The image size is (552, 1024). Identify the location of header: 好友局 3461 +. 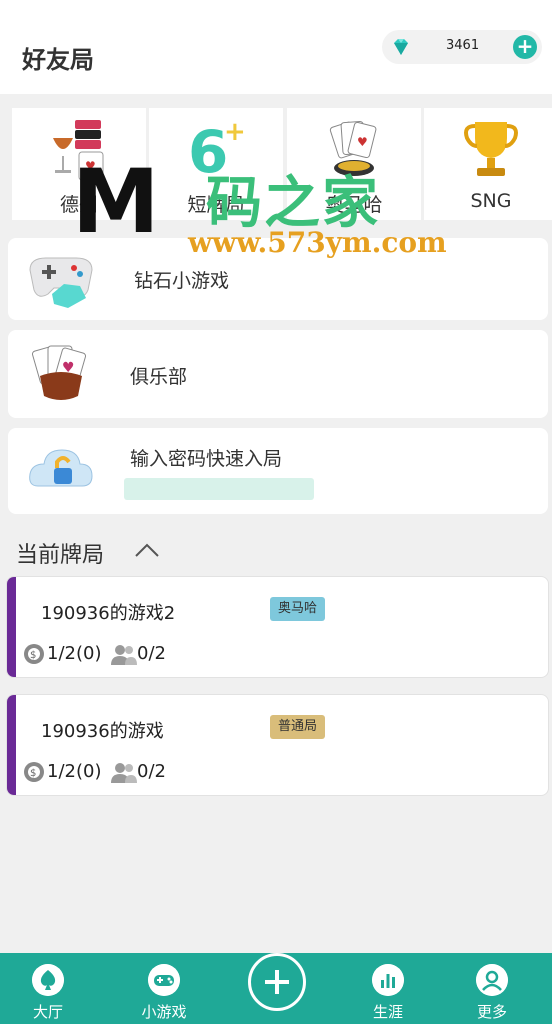
(276, 47).